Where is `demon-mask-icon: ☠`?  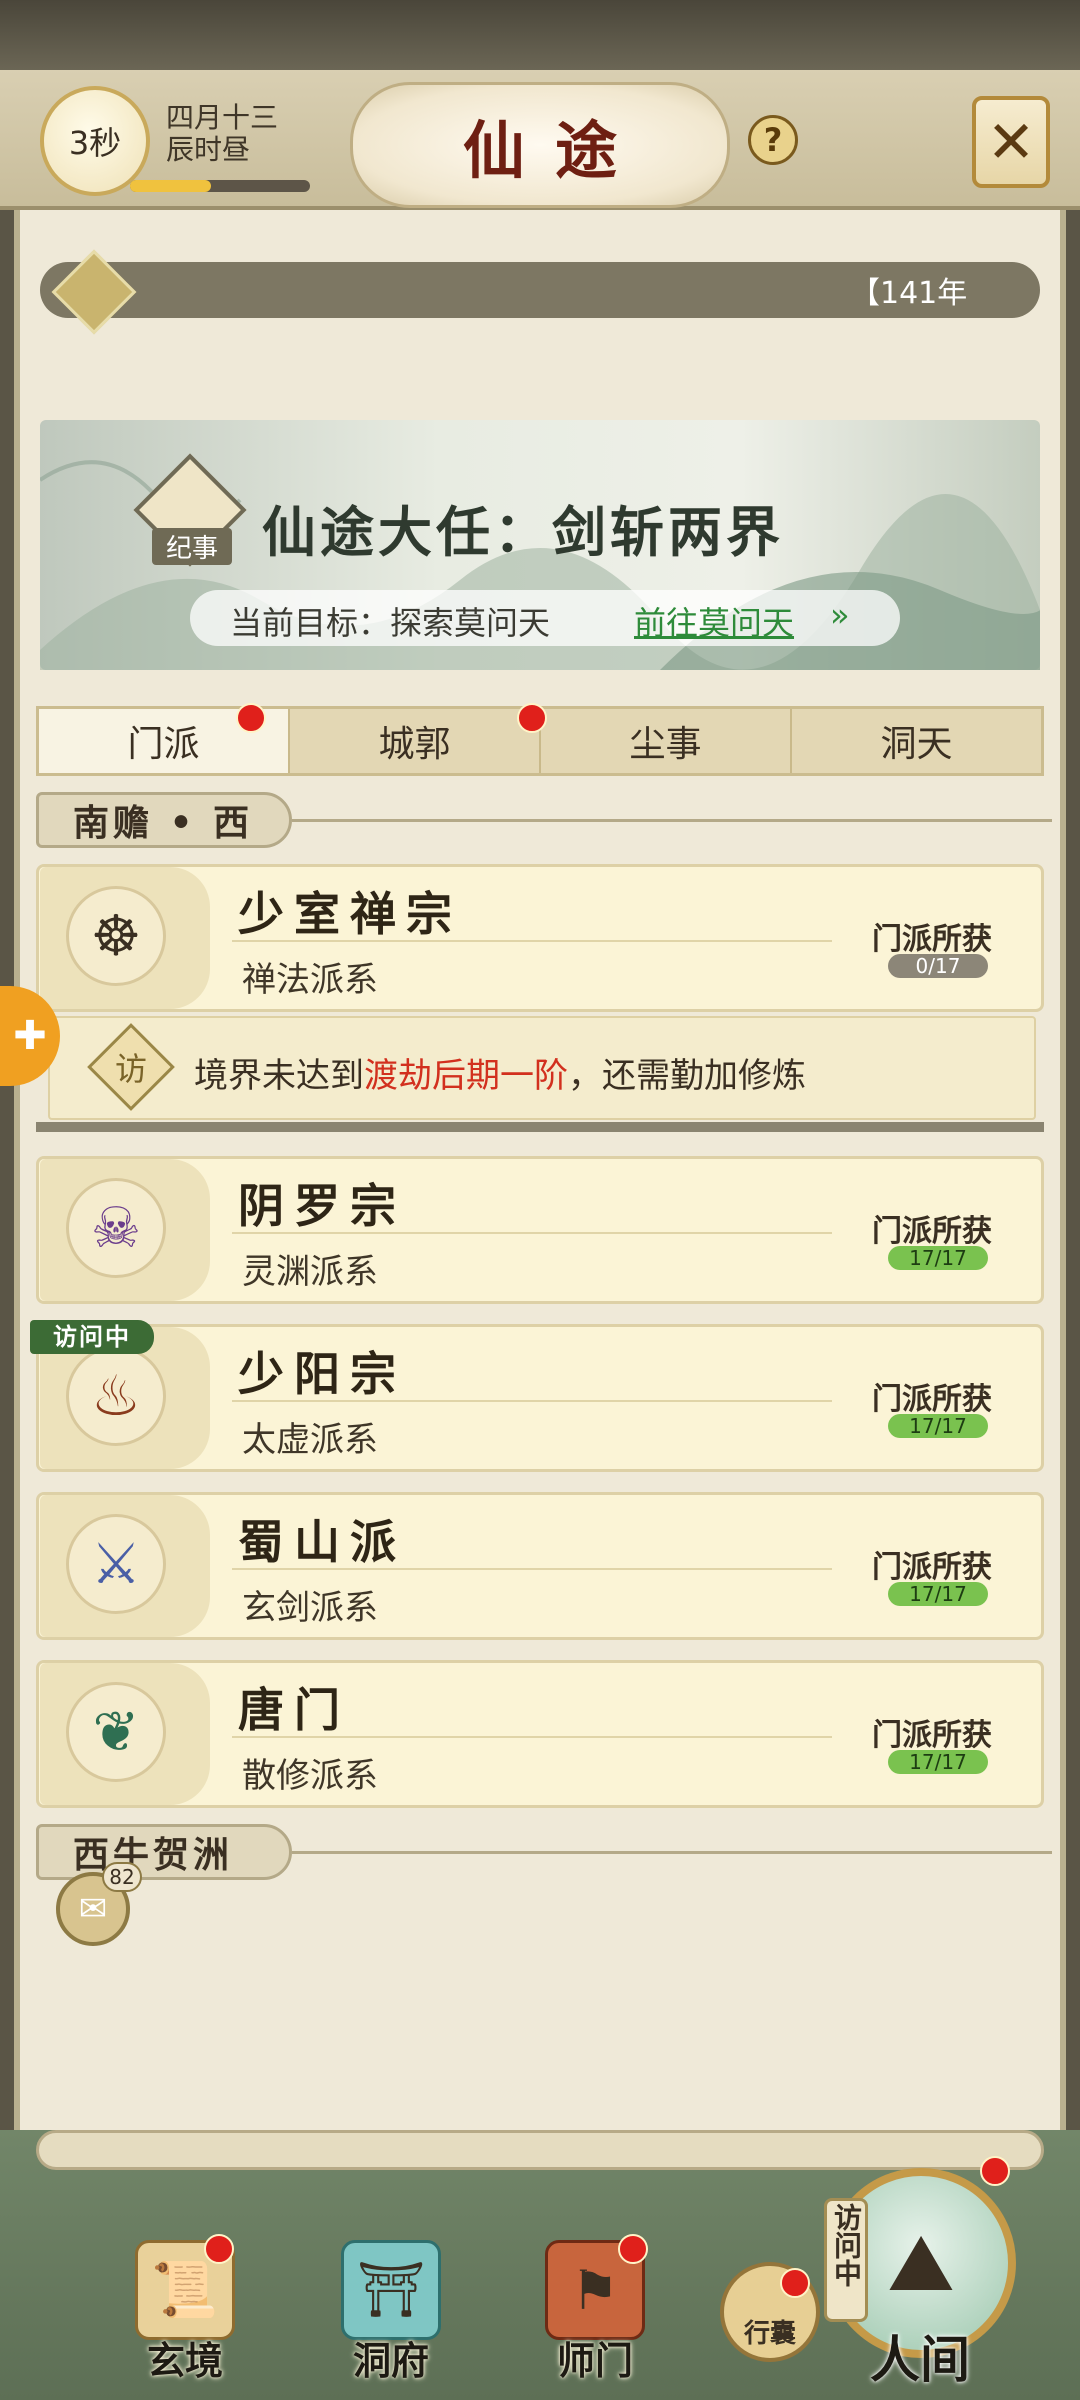 demon-mask-icon: ☠ is located at coordinates (116, 1228).